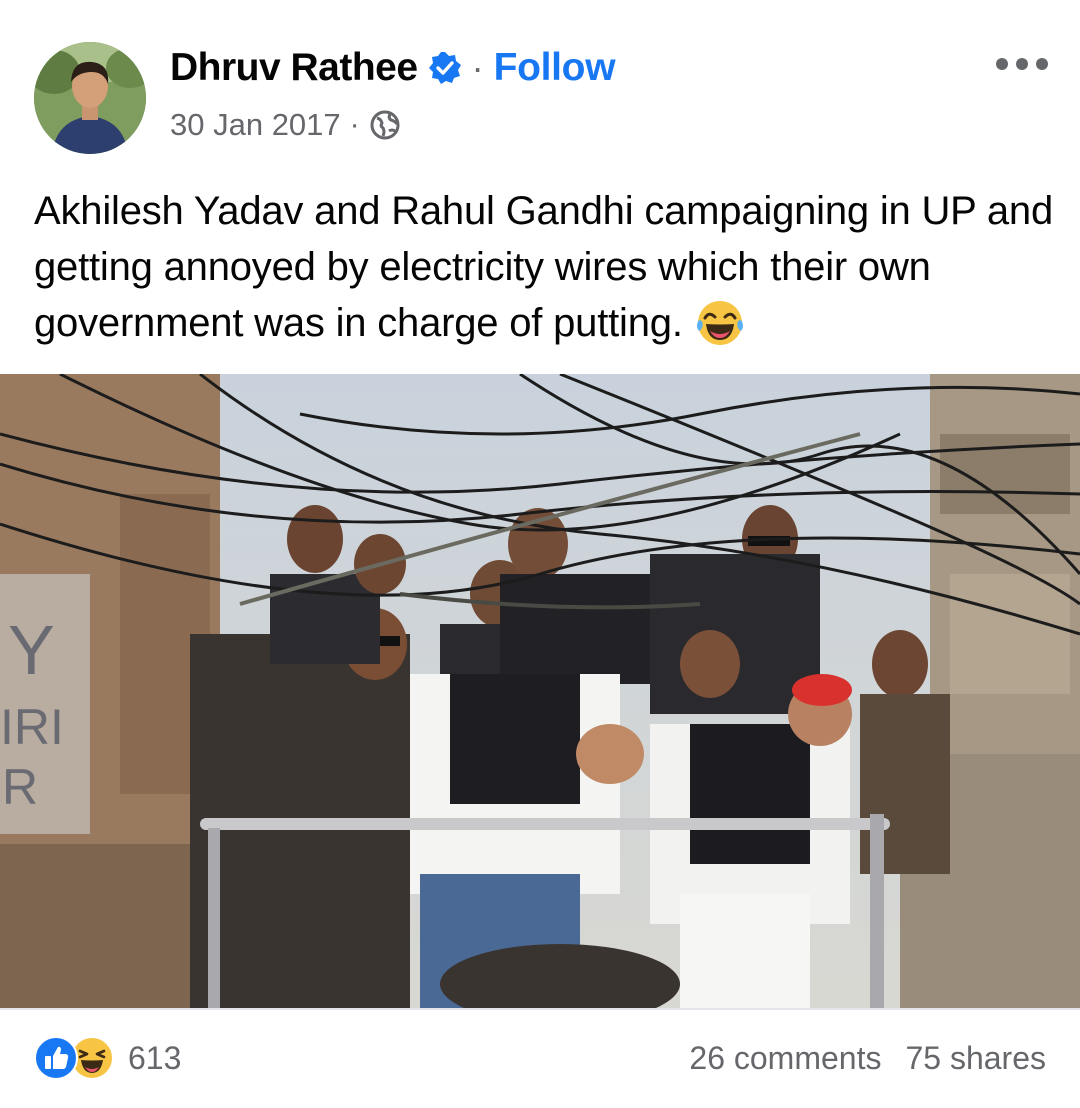 This screenshot has height=1108, width=1080. Describe the element at coordinates (155, 1057) in the screenshot. I see `reaction-count: 613` at that location.